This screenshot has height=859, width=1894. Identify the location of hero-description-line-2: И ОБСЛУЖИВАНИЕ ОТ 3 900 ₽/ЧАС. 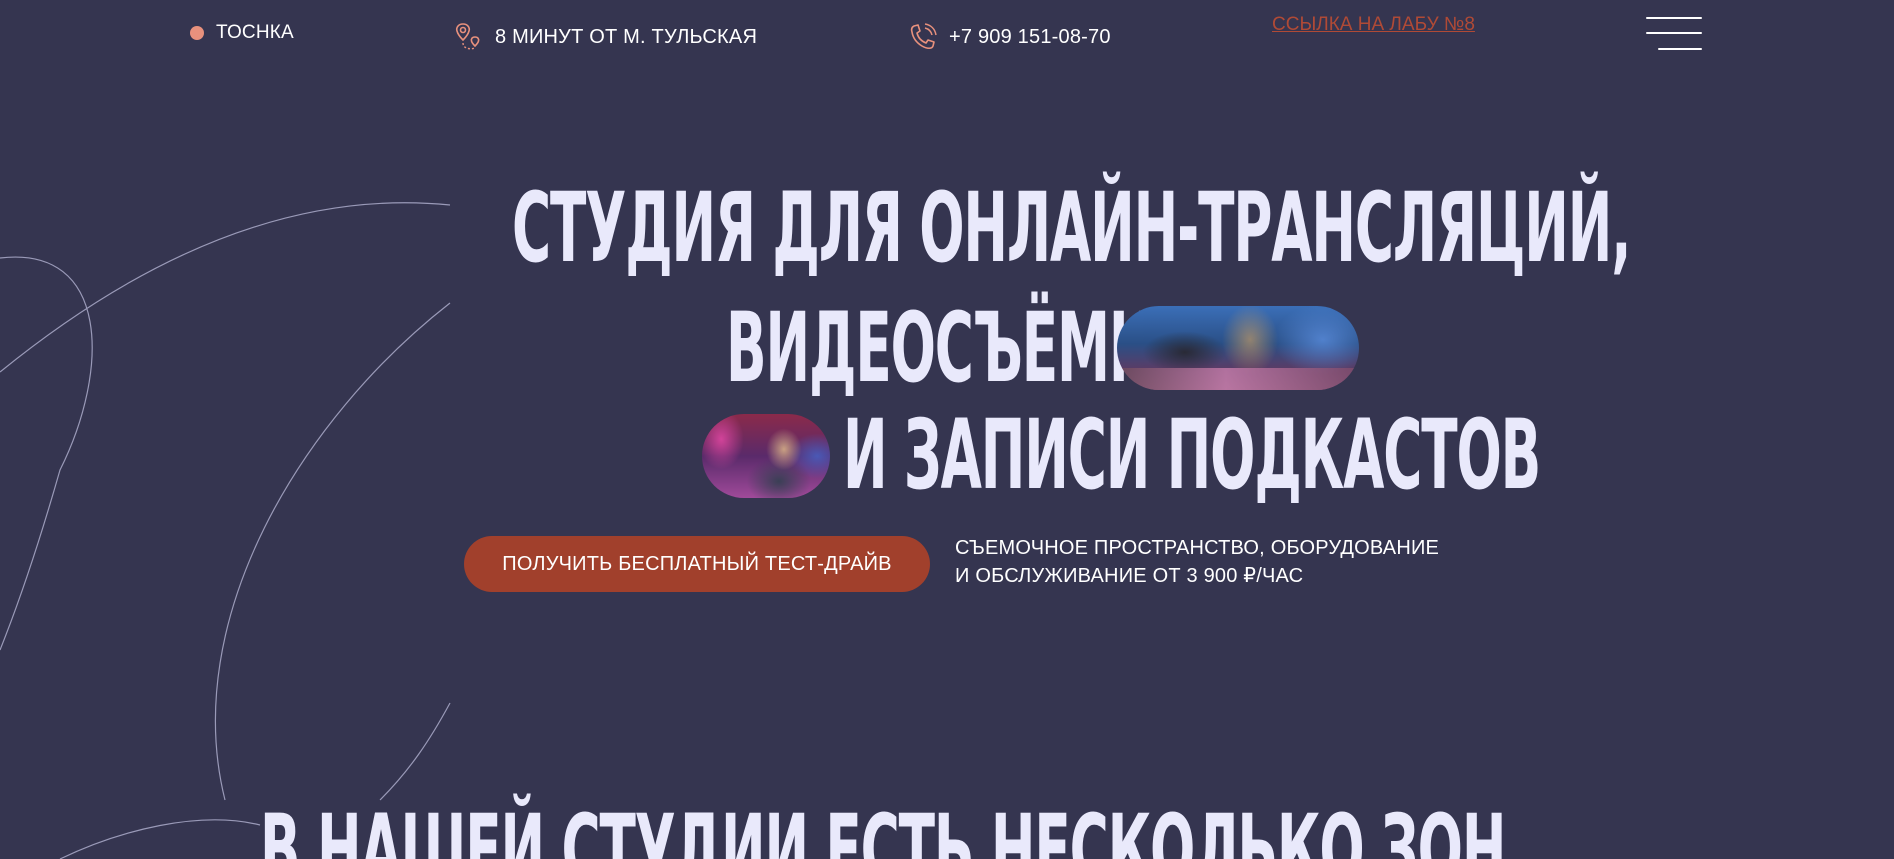
(1129, 576).